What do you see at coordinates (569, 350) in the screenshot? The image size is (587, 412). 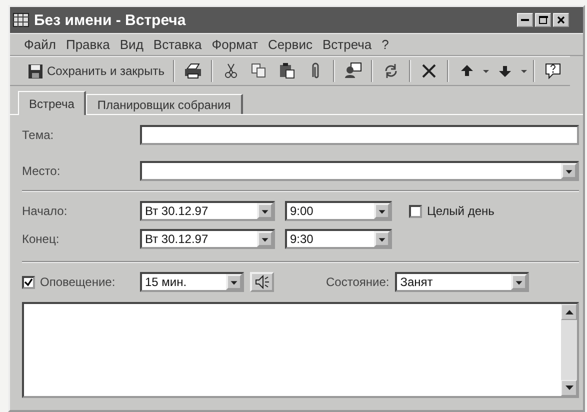 I see `scrollbar` at bounding box center [569, 350].